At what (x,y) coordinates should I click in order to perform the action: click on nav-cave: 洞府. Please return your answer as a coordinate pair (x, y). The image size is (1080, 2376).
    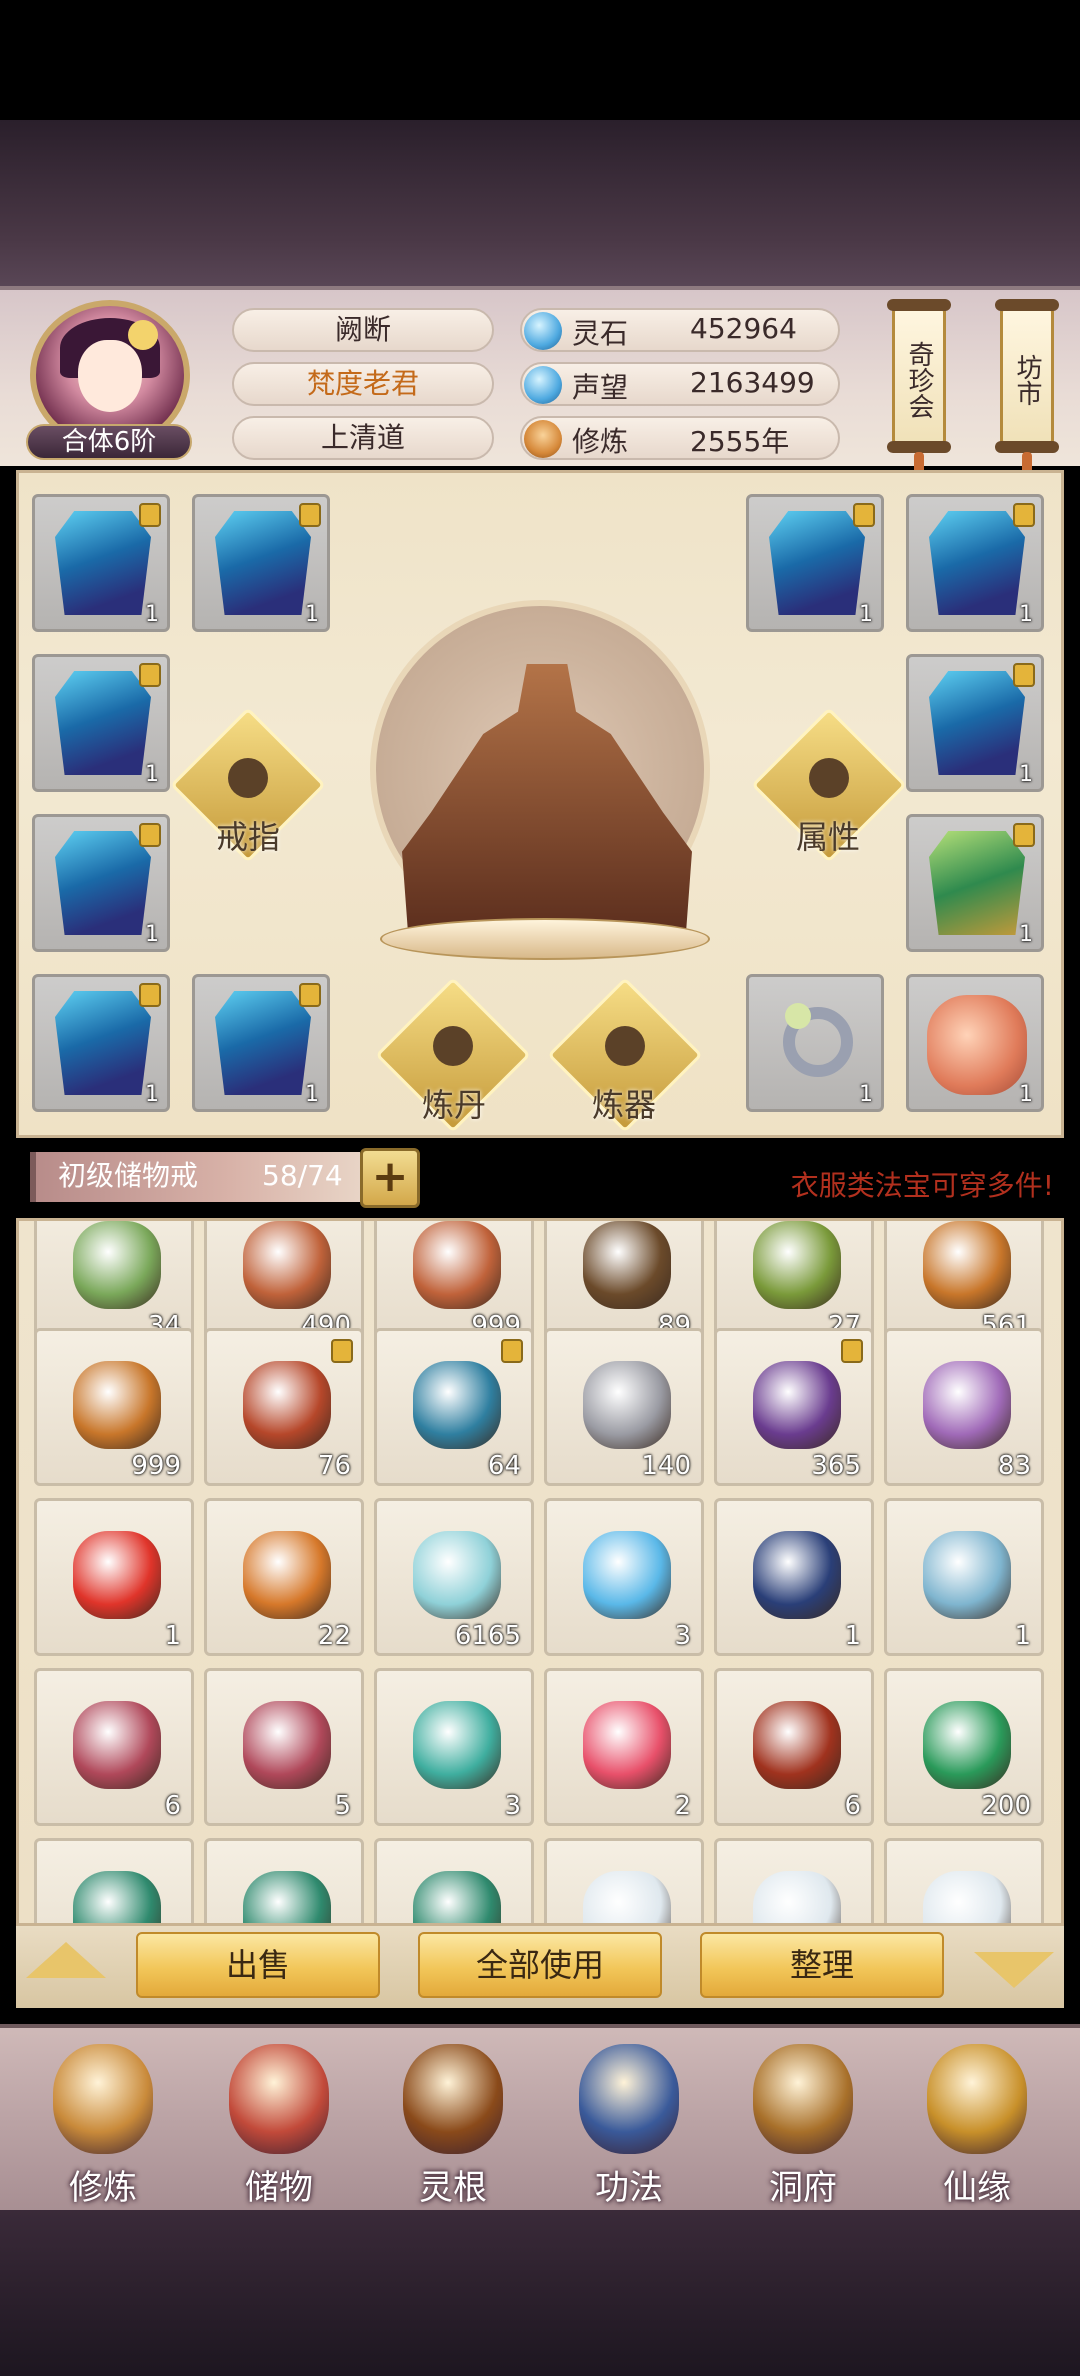
    Looking at the image, I should click on (803, 2129).